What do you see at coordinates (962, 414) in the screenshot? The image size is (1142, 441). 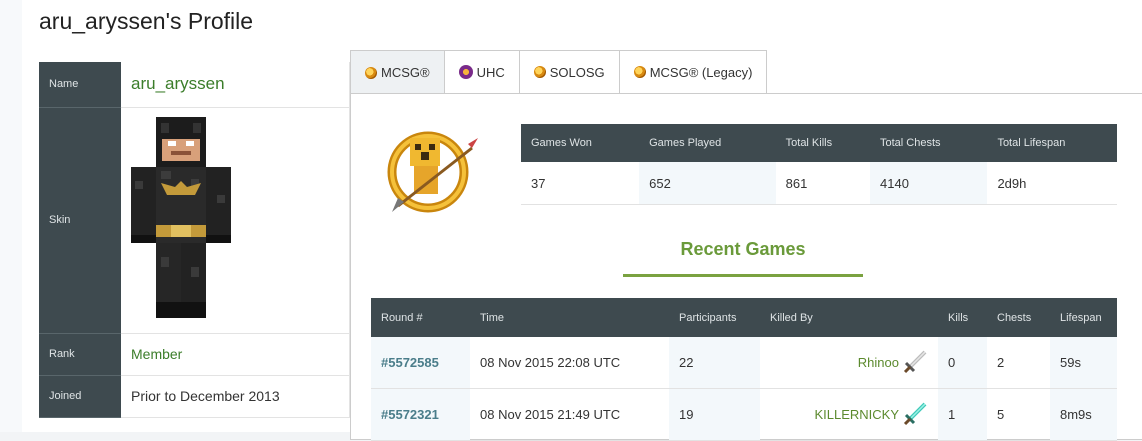 I see `kills-cell: 1` at bounding box center [962, 414].